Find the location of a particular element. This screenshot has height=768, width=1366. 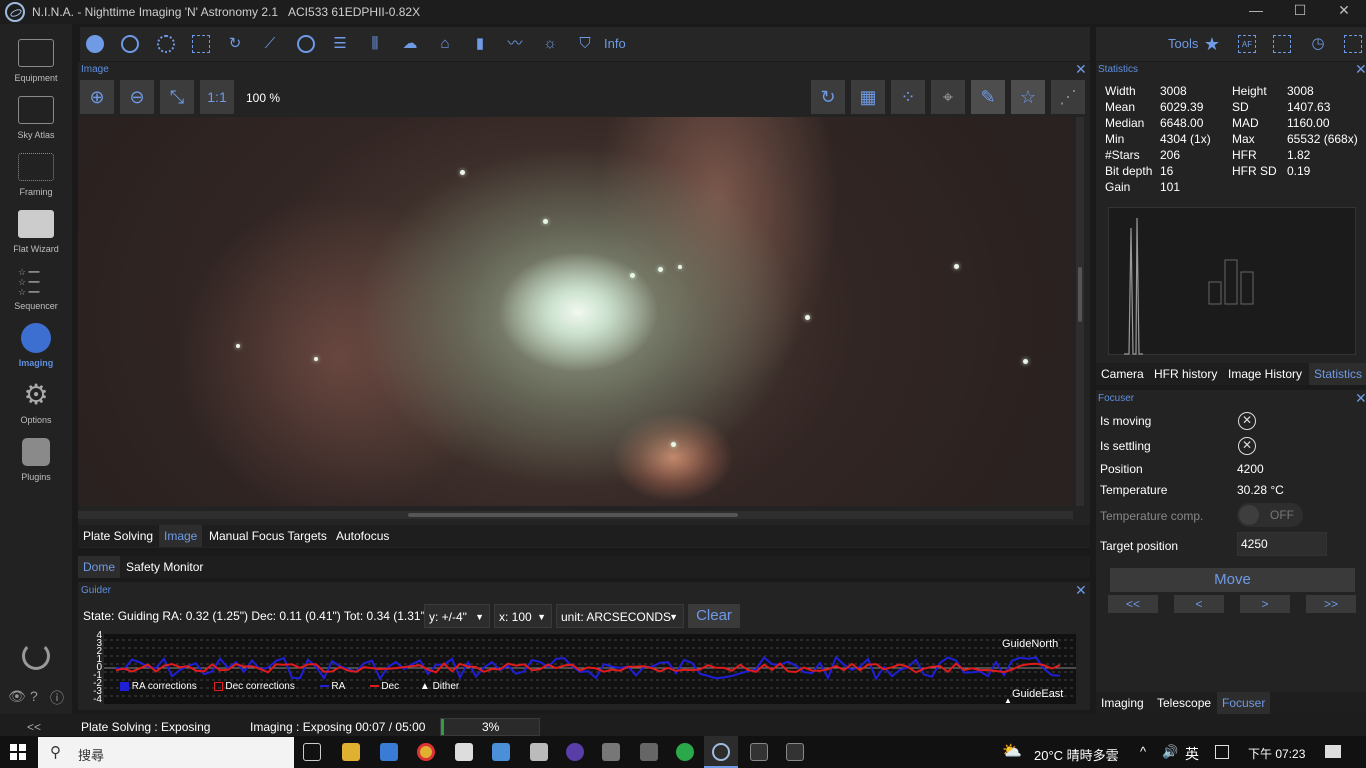

tray-chevron-icon: ^ is located at coordinates (1143, 751).